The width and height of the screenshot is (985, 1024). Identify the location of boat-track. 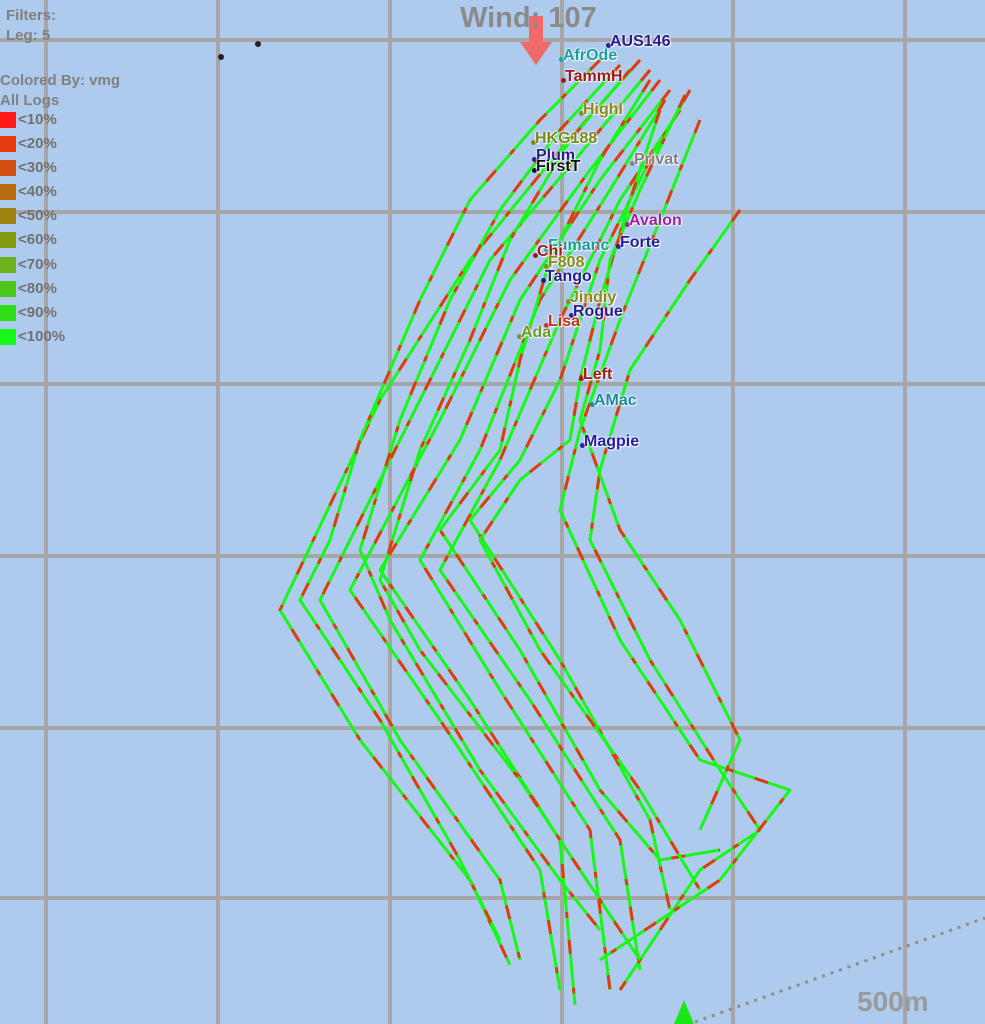
(660, 462).